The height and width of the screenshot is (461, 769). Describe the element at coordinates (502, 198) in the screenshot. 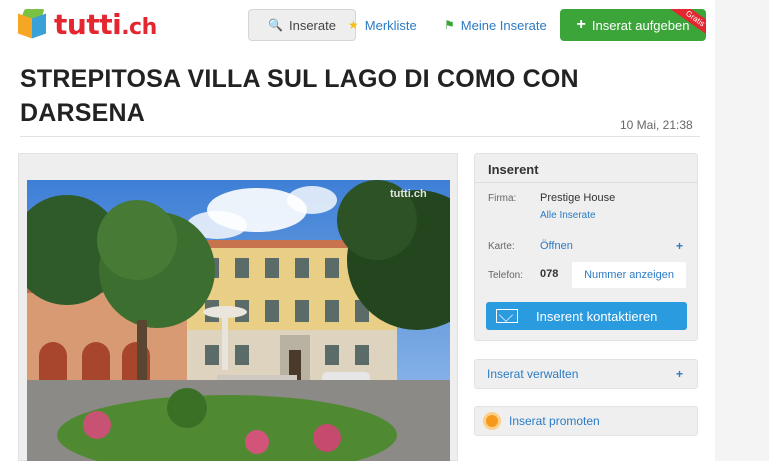

I see `firma-label: Firma:` at that location.